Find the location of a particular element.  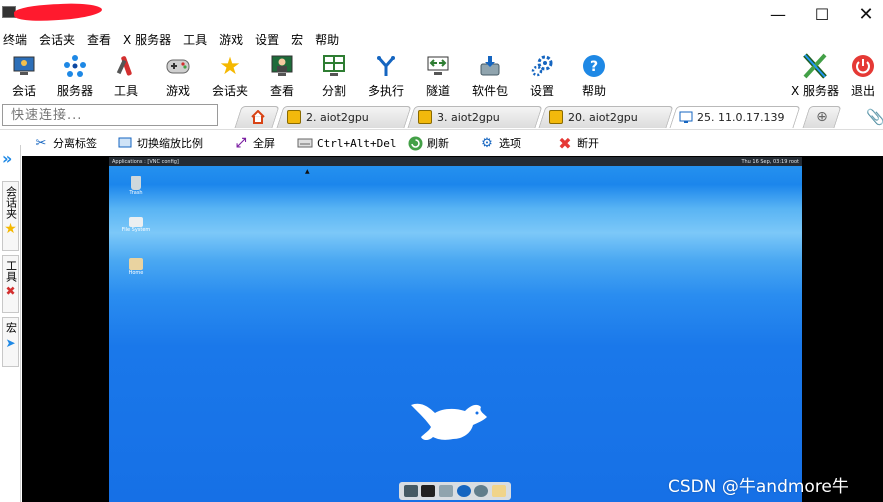

menu-settings: 设置 is located at coordinates (270, 39).